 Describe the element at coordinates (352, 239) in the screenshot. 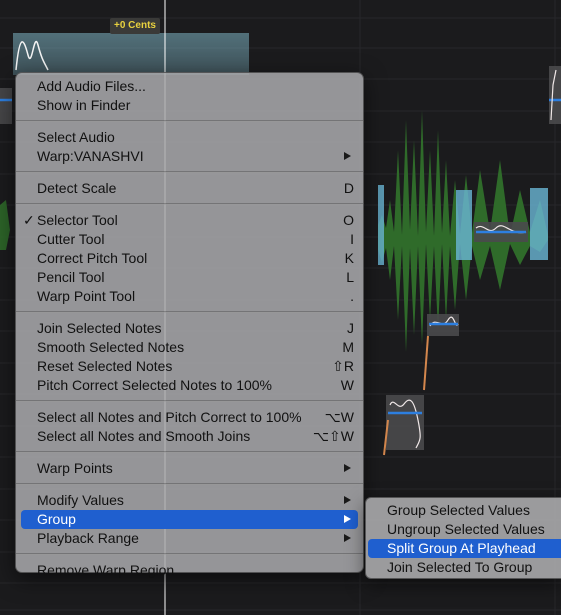

I see `menu-item-shortcut: I` at that location.